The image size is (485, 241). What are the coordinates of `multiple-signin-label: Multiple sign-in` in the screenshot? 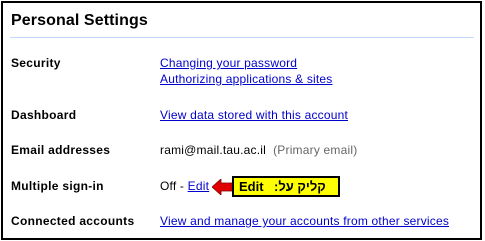 It's located at (57, 186).